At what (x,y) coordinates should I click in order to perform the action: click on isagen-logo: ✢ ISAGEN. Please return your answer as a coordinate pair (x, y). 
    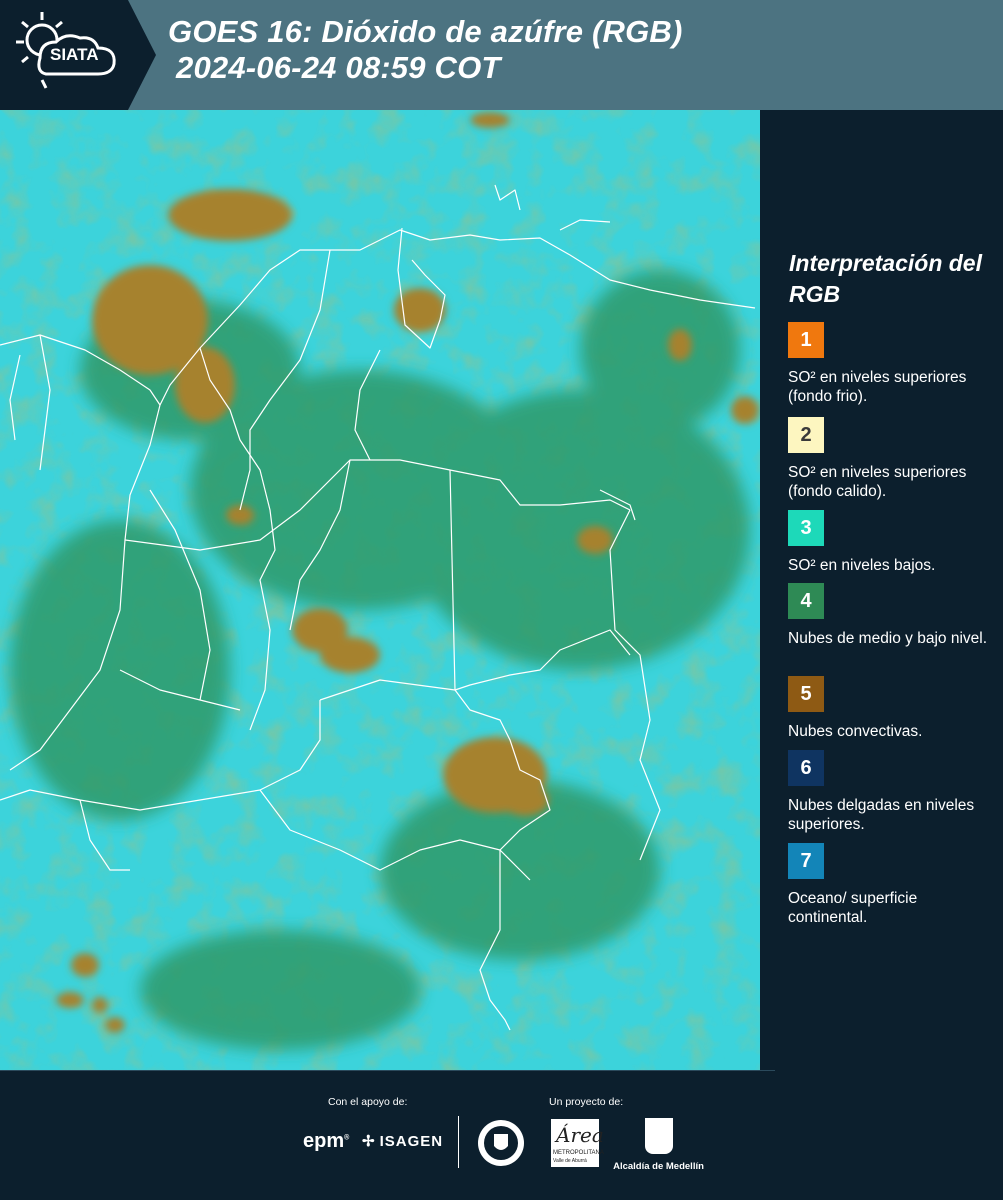
    Looking at the image, I should click on (402, 1141).